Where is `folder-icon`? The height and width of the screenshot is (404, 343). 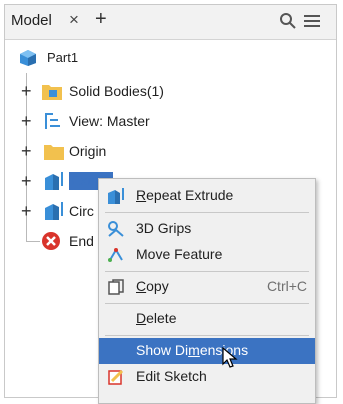 folder-icon is located at coordinates (54, 153).